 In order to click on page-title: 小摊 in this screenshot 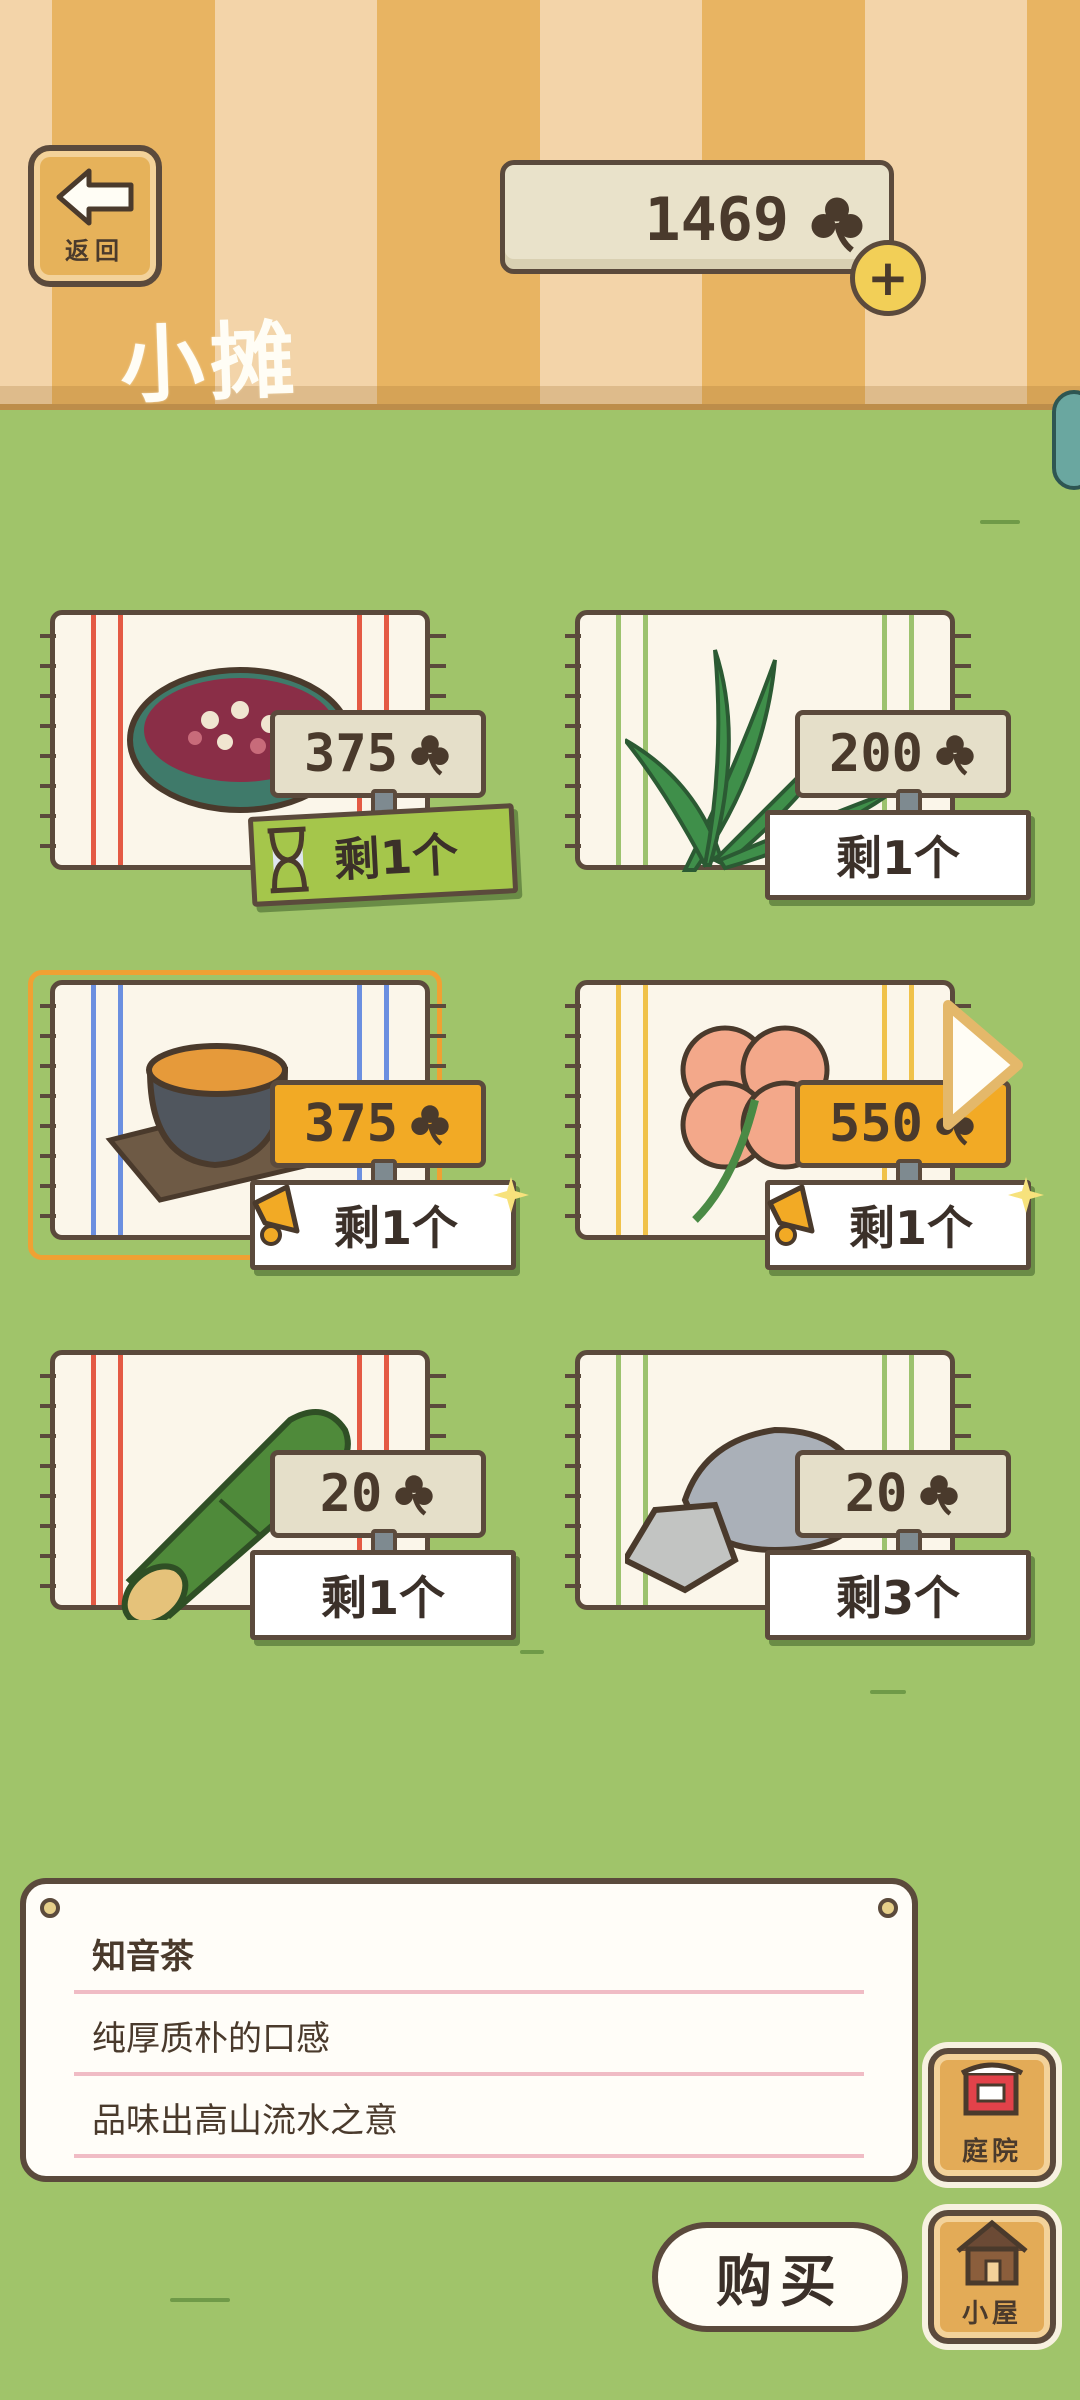, I will do `click(210, 363)`.